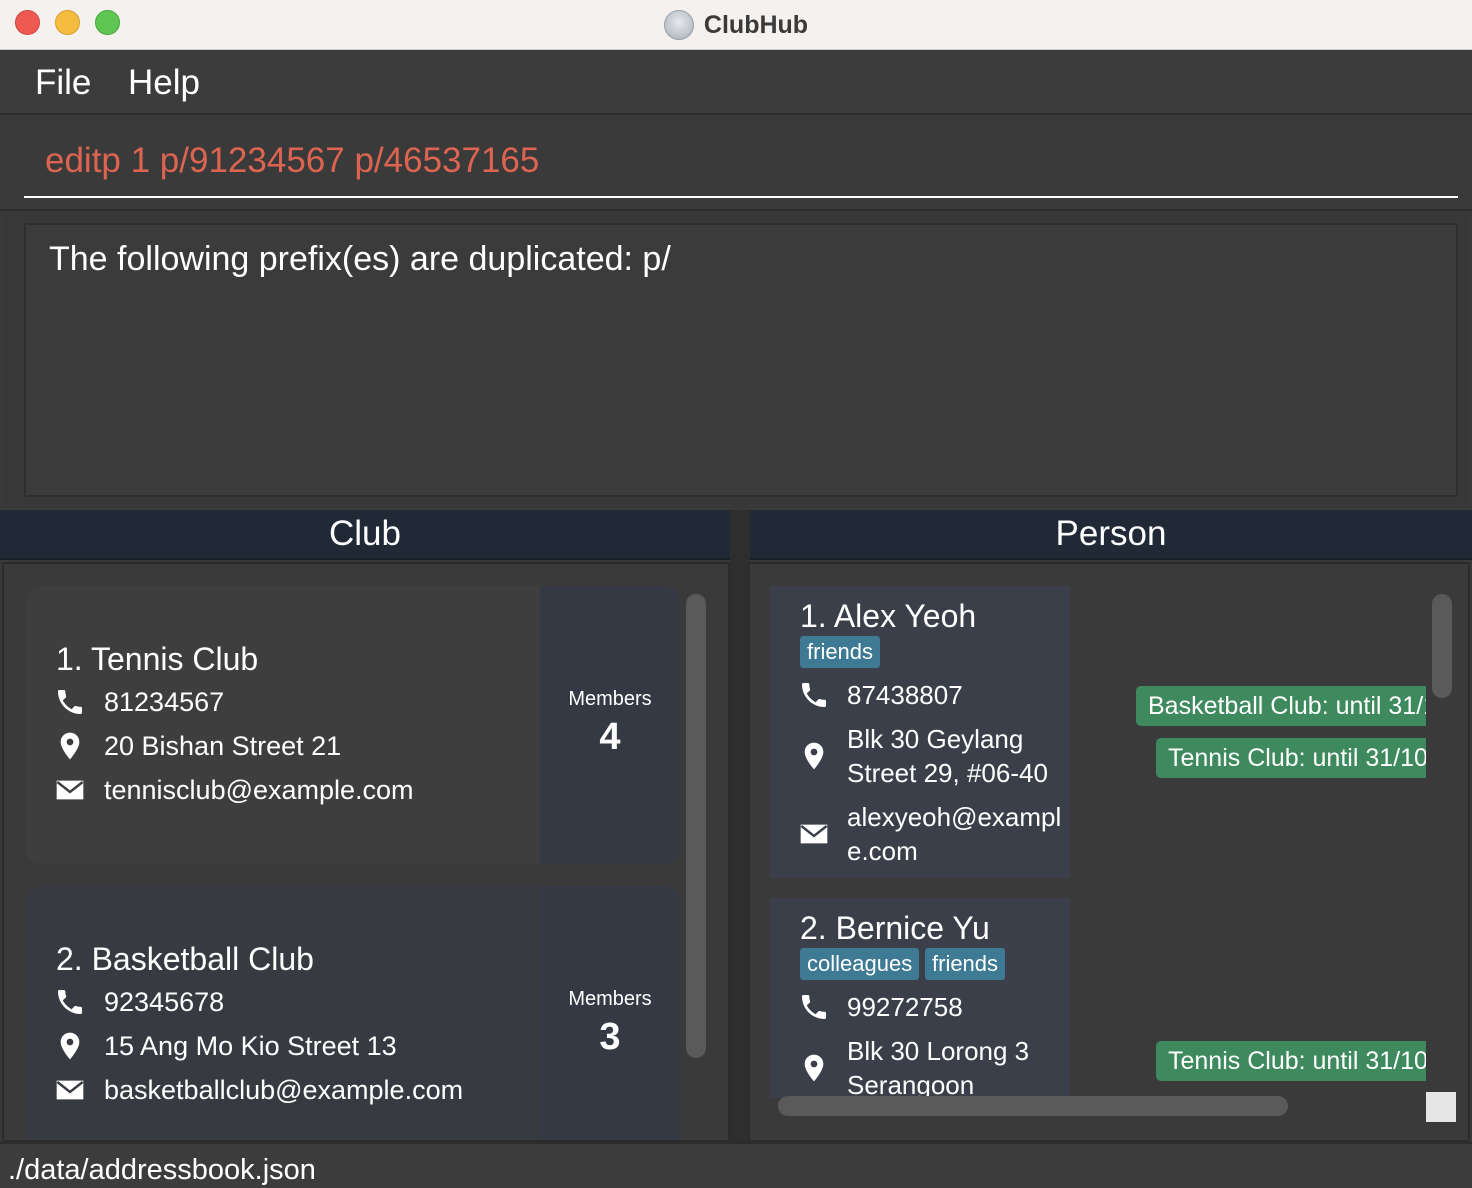 Image resolution: width=1472 pixels, height=1188 pixels. Describe the element at coordinates (911, 1084) in the screenshot. I see `person-address-line2: Serangoon` at that location.